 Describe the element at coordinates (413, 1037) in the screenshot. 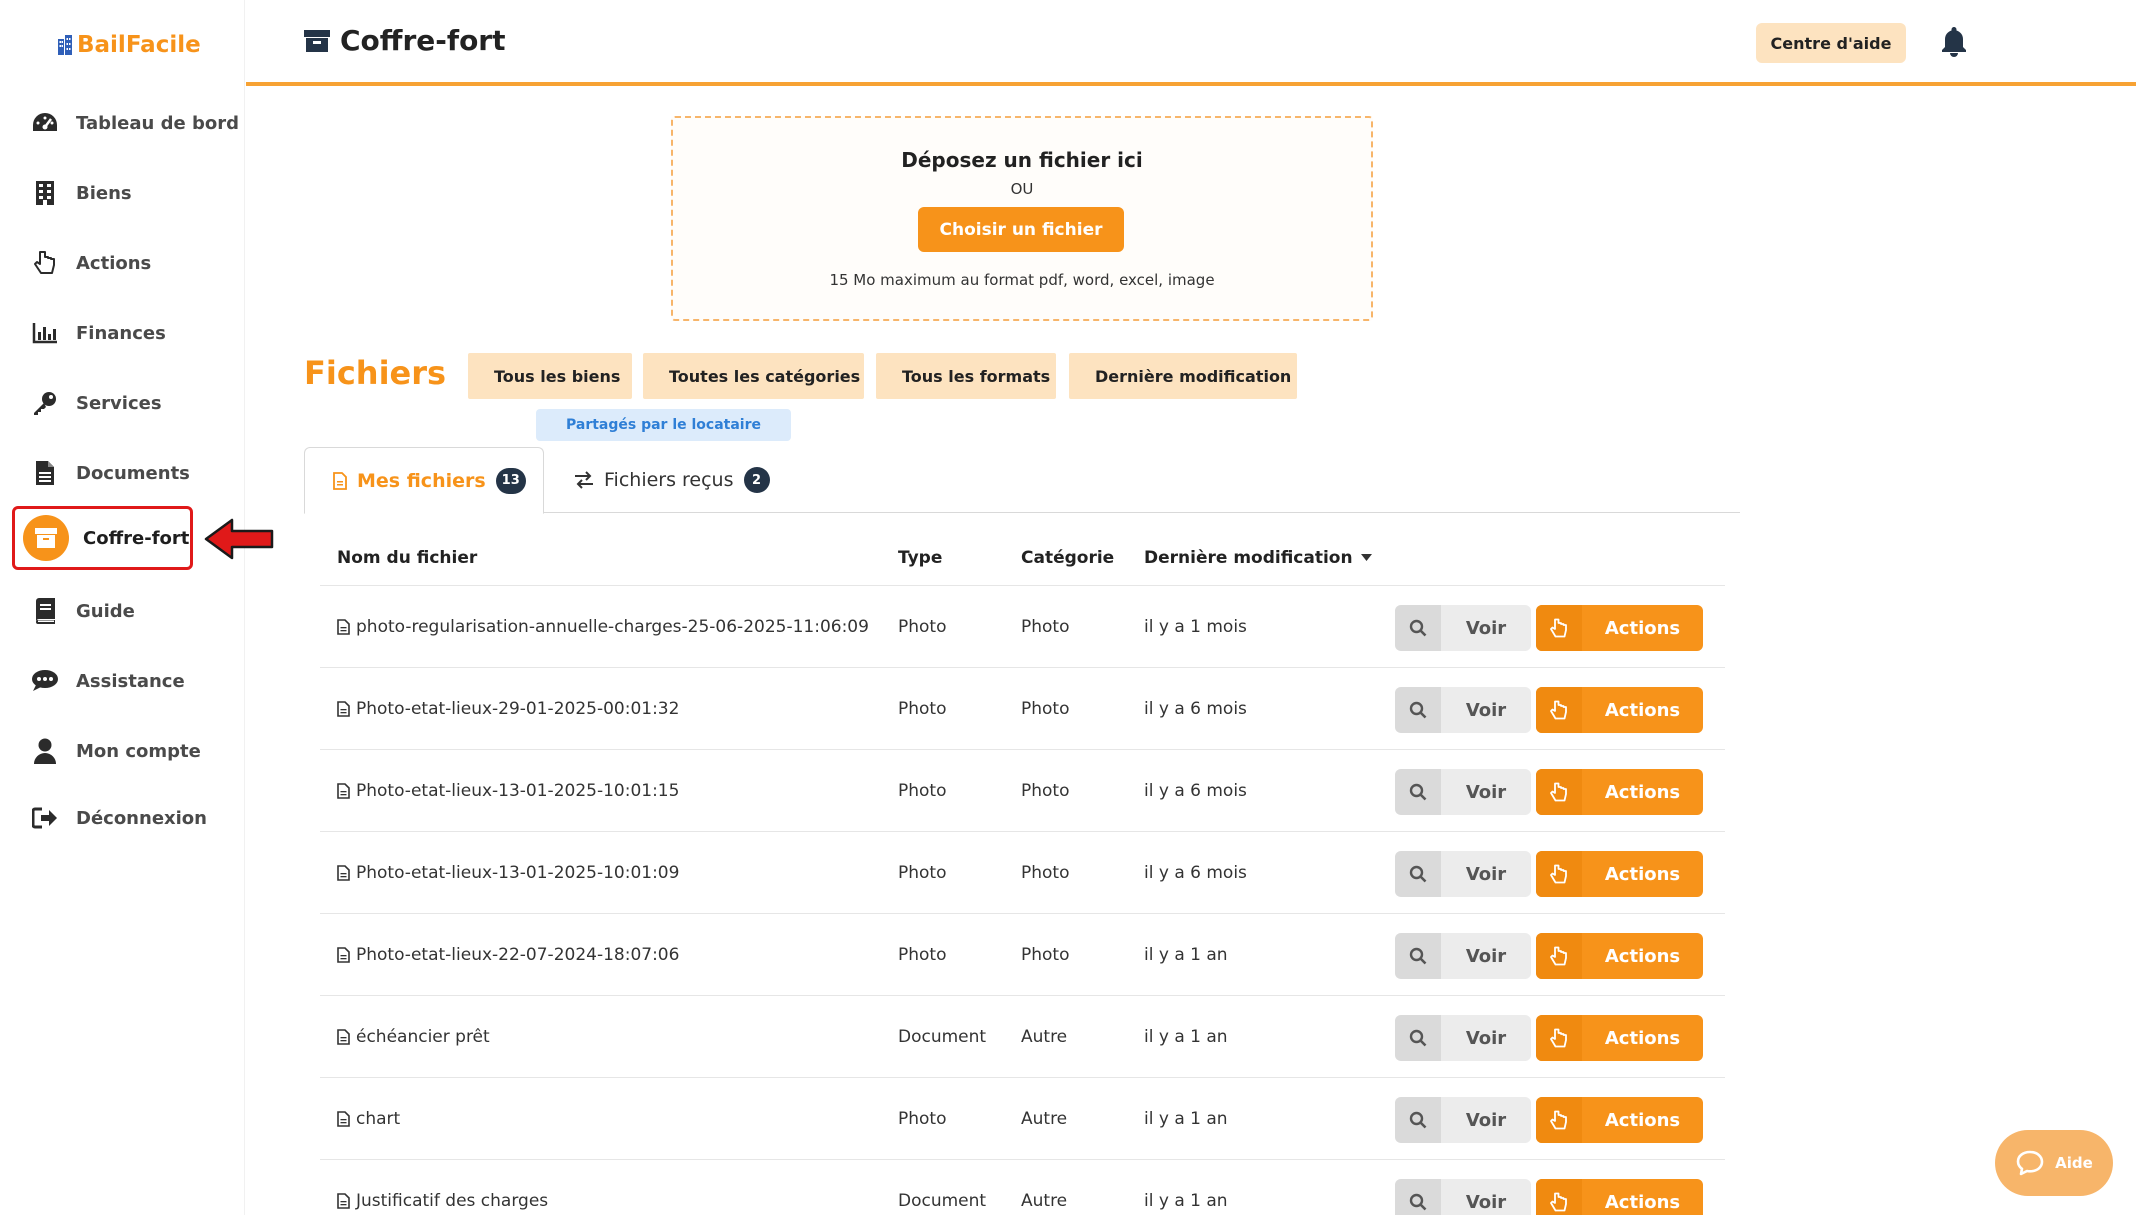

I see `file-name-cell: échéancier prêt` at that location.